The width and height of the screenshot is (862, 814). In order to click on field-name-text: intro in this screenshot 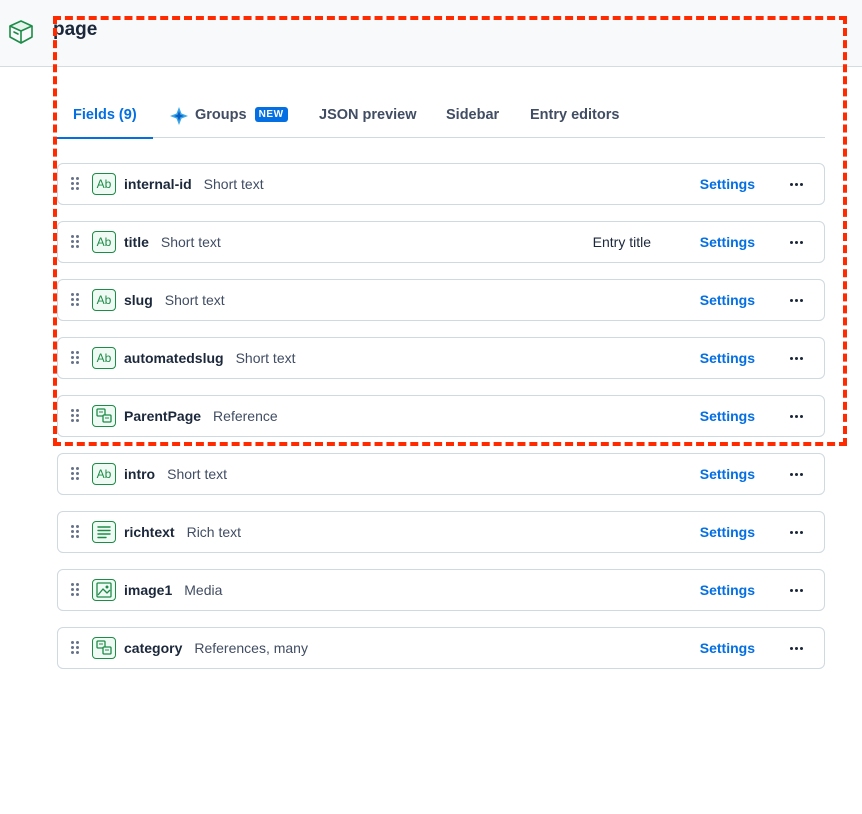, I will do `click(140, 474)`.